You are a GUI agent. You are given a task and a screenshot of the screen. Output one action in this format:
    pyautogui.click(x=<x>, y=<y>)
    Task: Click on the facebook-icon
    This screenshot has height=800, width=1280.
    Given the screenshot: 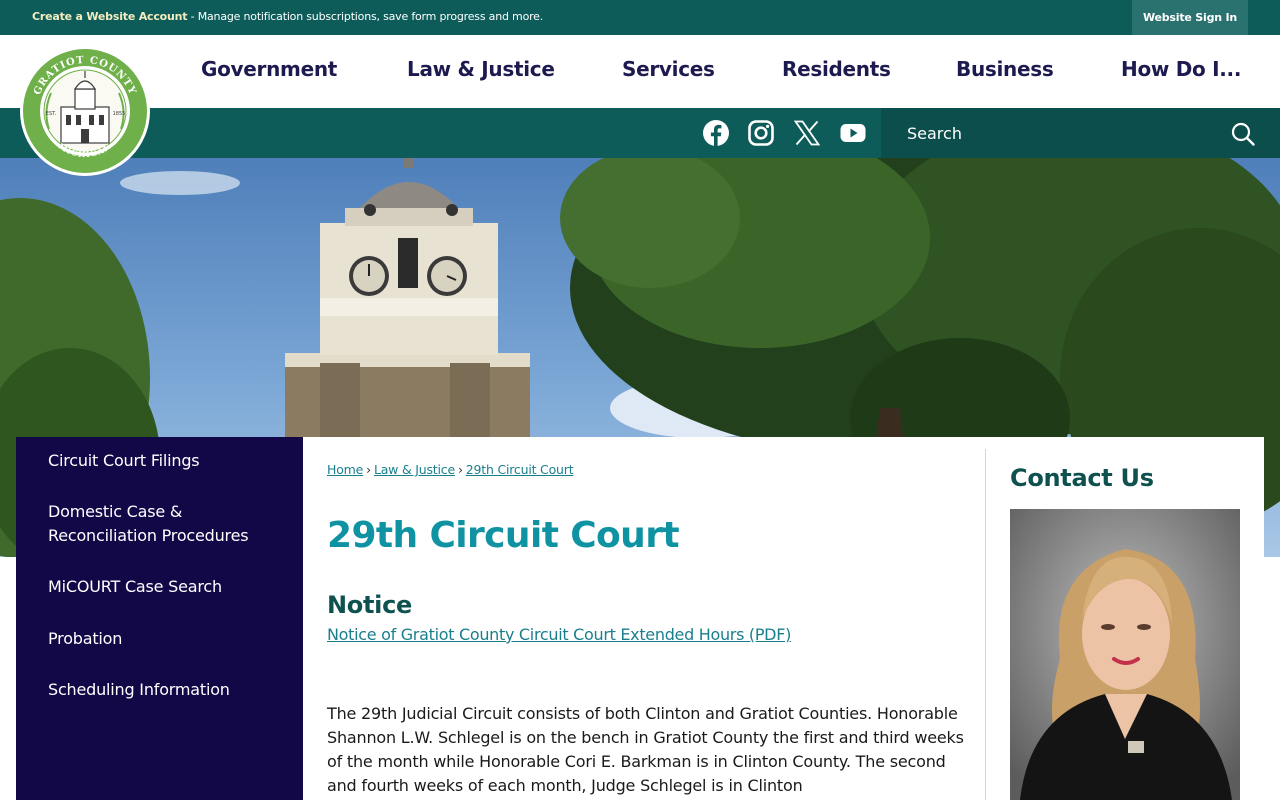 What is the action you would take?
    pyautogui.click(x=716, y=133)
    